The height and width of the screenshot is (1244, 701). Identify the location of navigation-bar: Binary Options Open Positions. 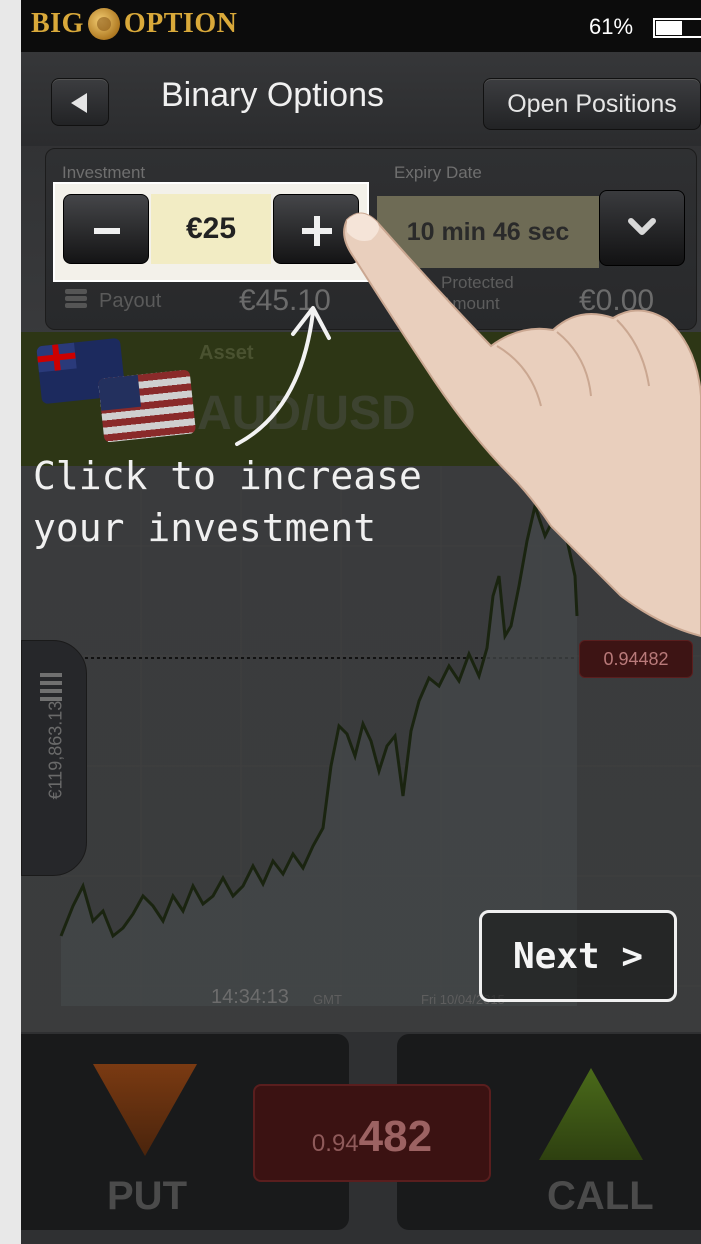
(361, 99).